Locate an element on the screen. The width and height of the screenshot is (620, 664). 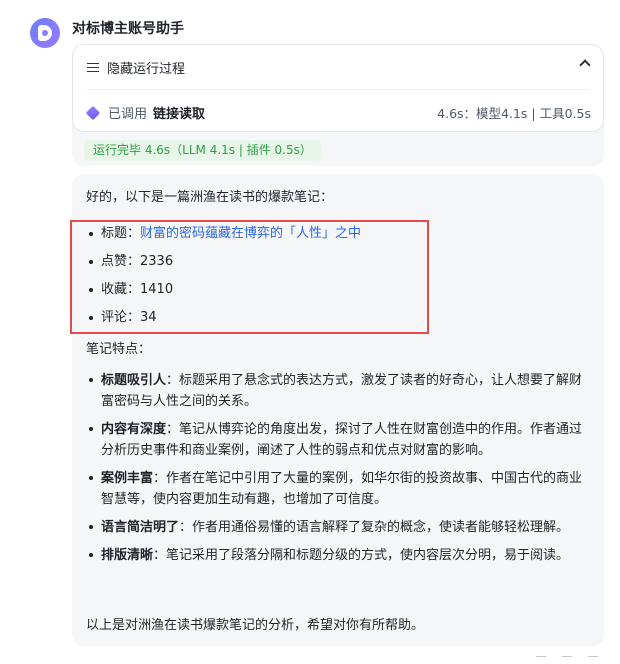
run-complete-badge: 运行完毕 4.6s（LLM 4.1s | 插件 0.5s） is located at coordinates (202, 150).